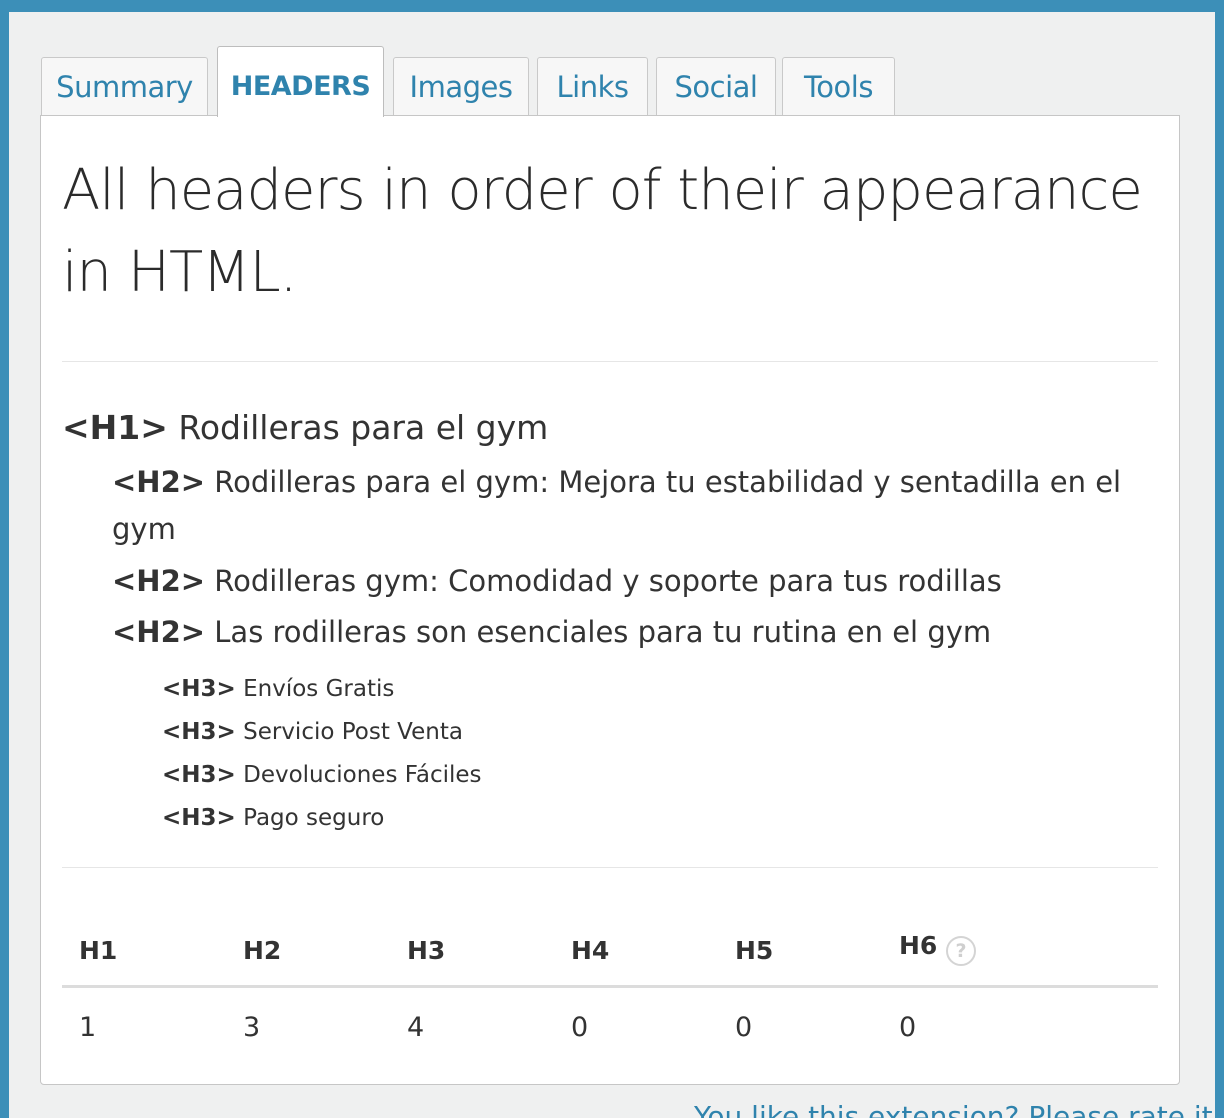  What do you see at coordinates (124, 86) in the screenshot?
I see `tab-summary: Summary` at bounding box center [124, 86].